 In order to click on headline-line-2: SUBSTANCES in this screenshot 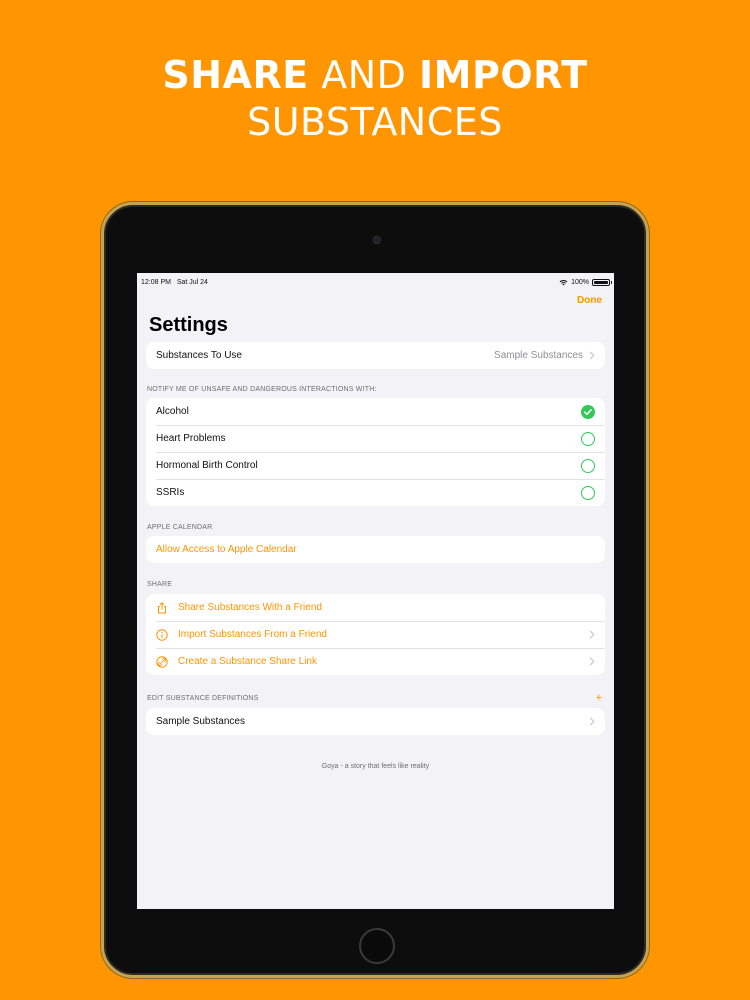, I will do `click(375, 122)`.